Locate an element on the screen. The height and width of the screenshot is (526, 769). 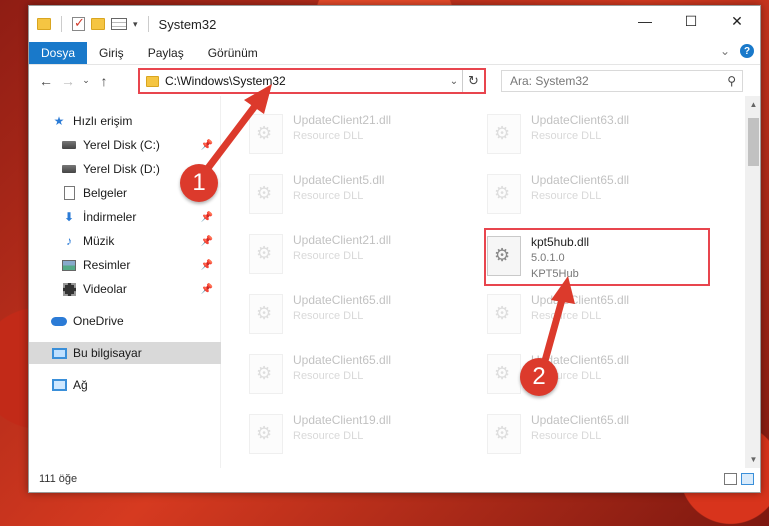
window-controls: — ☐ ✕ is located at coordinates (691, 21).